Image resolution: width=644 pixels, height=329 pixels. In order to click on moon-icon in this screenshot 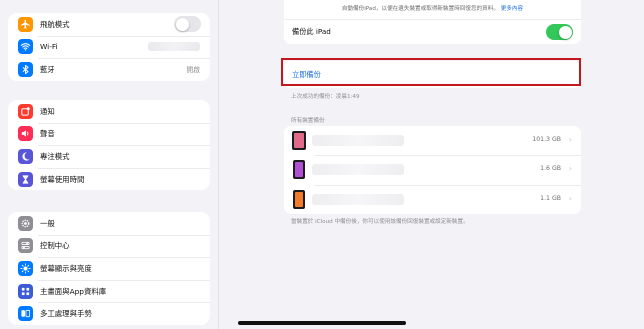, I will do `click(25, 156)`.